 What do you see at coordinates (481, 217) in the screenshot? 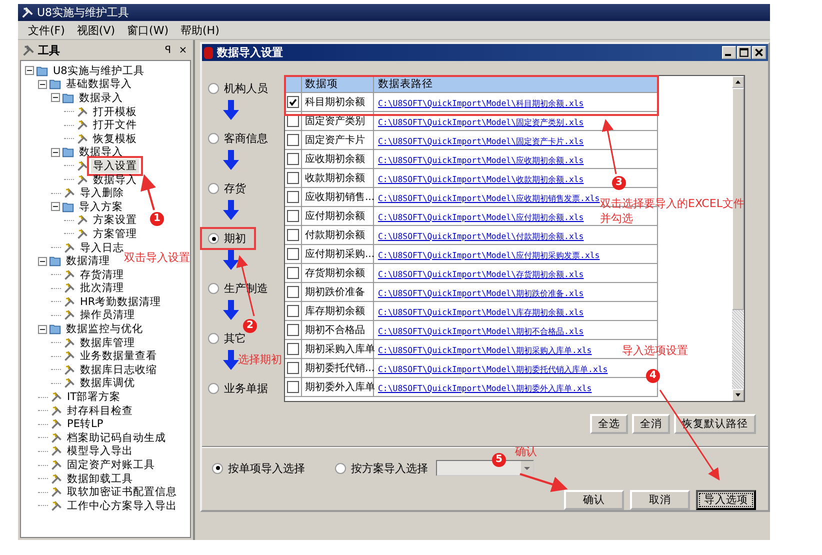
I see `file-path-link: C:\U8SOFT\QuickImport\Model\应付期初余额.xls` at bounding box center [481, 217].